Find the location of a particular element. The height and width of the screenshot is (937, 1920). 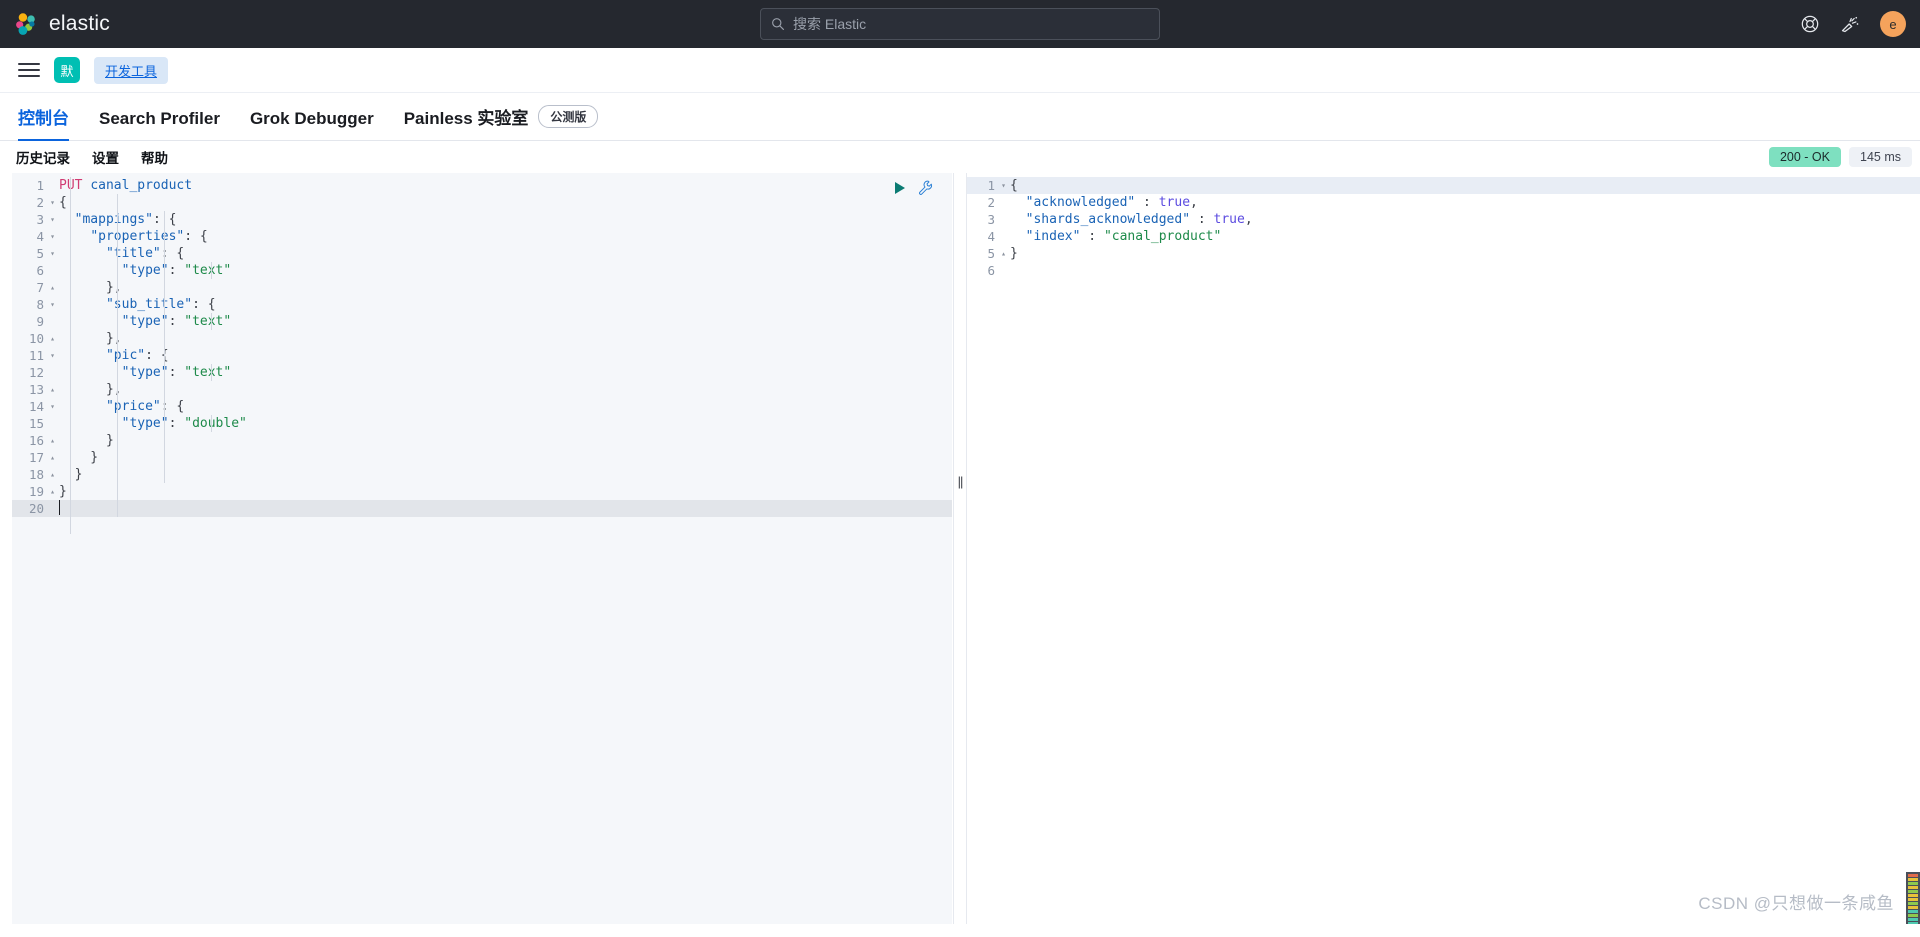

code-line: 12 "type": "text" is located at coordinates (482, 372).